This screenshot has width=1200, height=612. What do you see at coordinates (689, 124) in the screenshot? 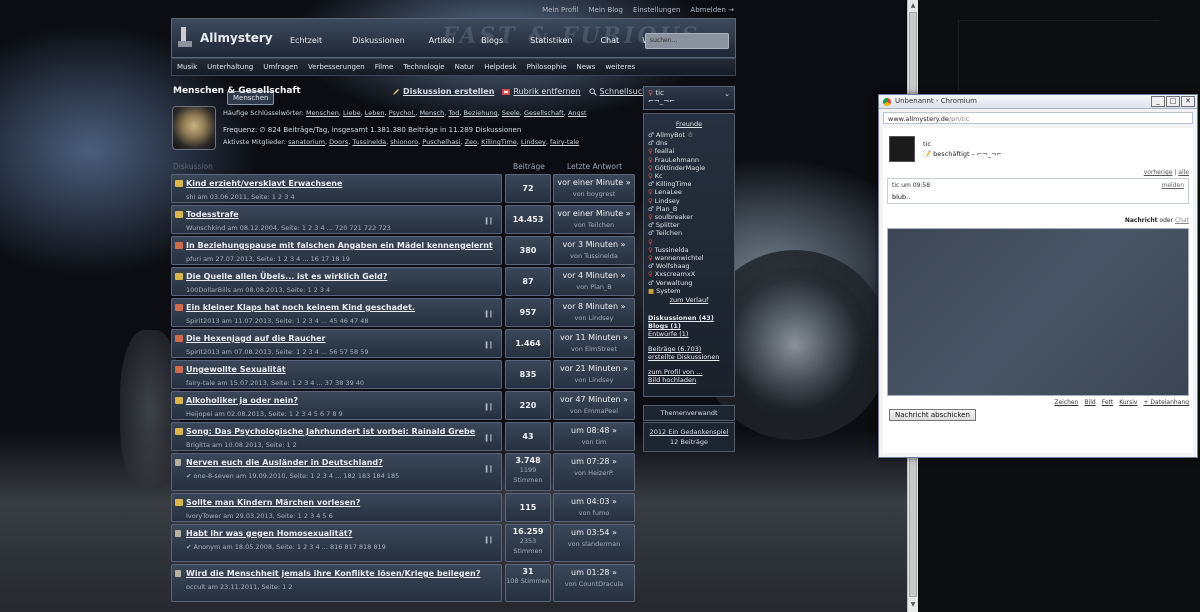
I see `friends-header: Freunde` at bounding box center [689, 124].